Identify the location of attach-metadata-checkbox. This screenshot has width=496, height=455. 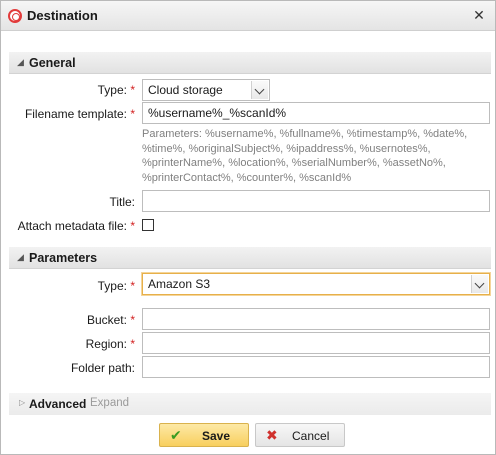
(148, 225).